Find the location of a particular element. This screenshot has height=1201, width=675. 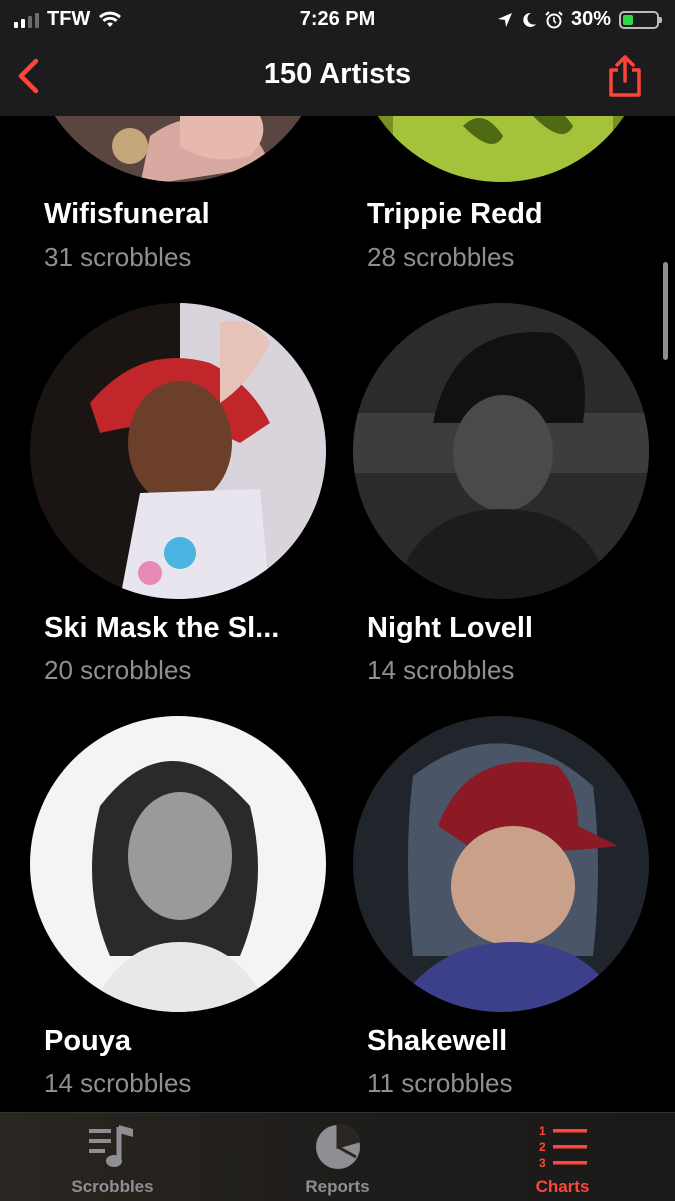

location-icon is located at coordinates (504, 19).